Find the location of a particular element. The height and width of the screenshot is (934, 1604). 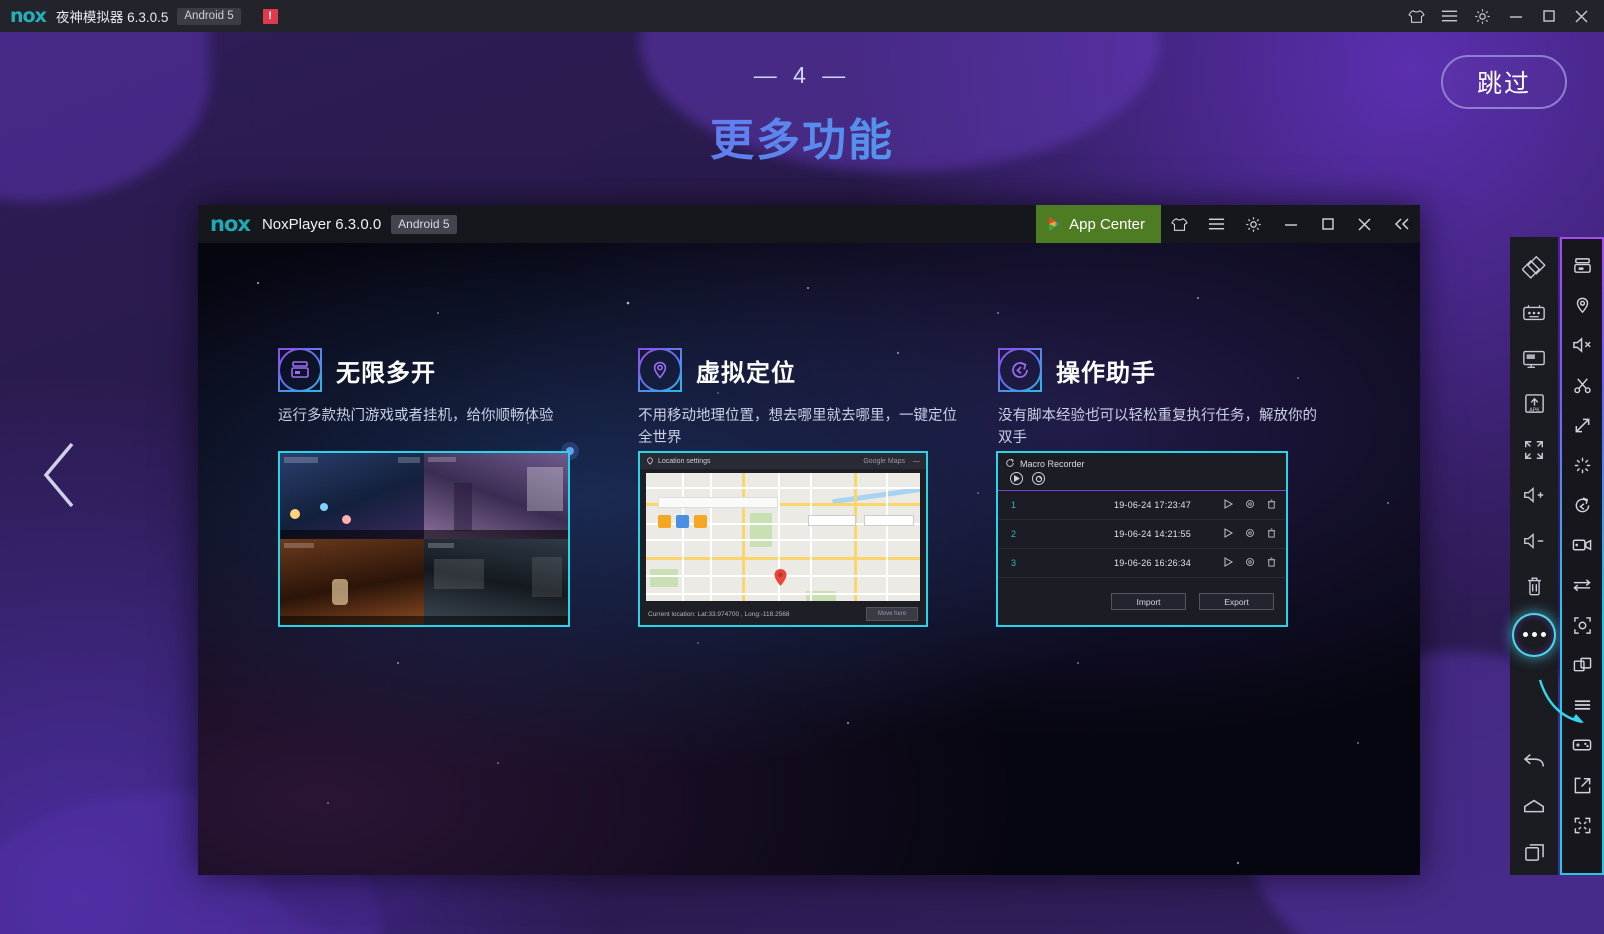

feature-desc: 没有脚本经验也可以轻松重复执行任务，解放你的双手 is located at coordinates (1157, 427).